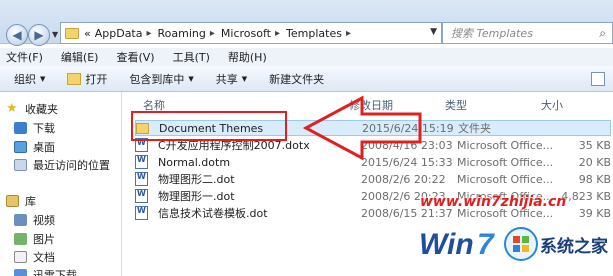  What do you see at coordinates (594, 162) in the screenshot?
I see `file-size: 20 KB` at bounding box center [594, 162].